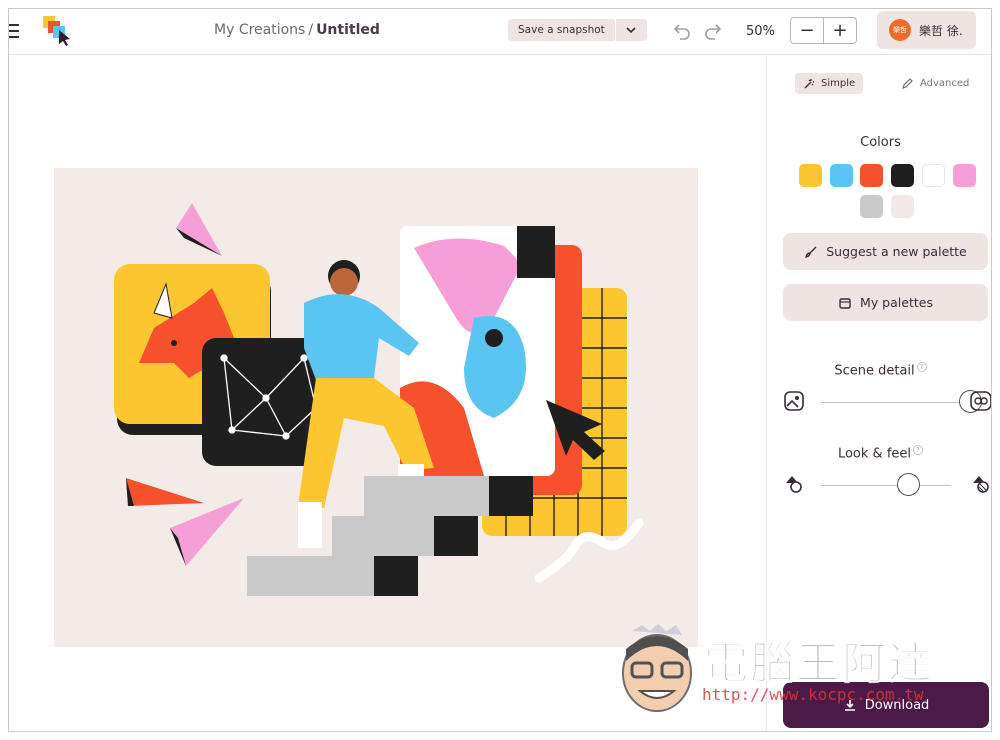  Describe the element at coordinates (15, 31) in the screenshot. I see `hamburger-icon` at that location.